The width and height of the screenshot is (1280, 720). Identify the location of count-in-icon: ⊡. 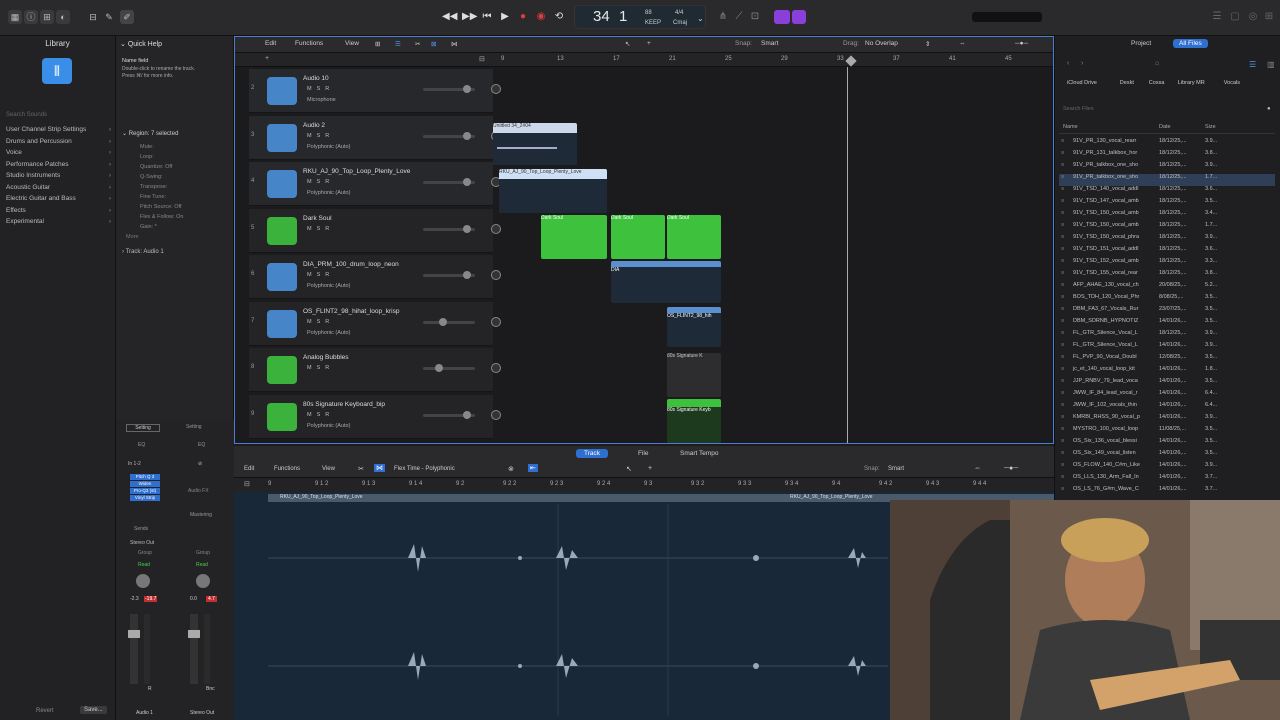
(755, 17).